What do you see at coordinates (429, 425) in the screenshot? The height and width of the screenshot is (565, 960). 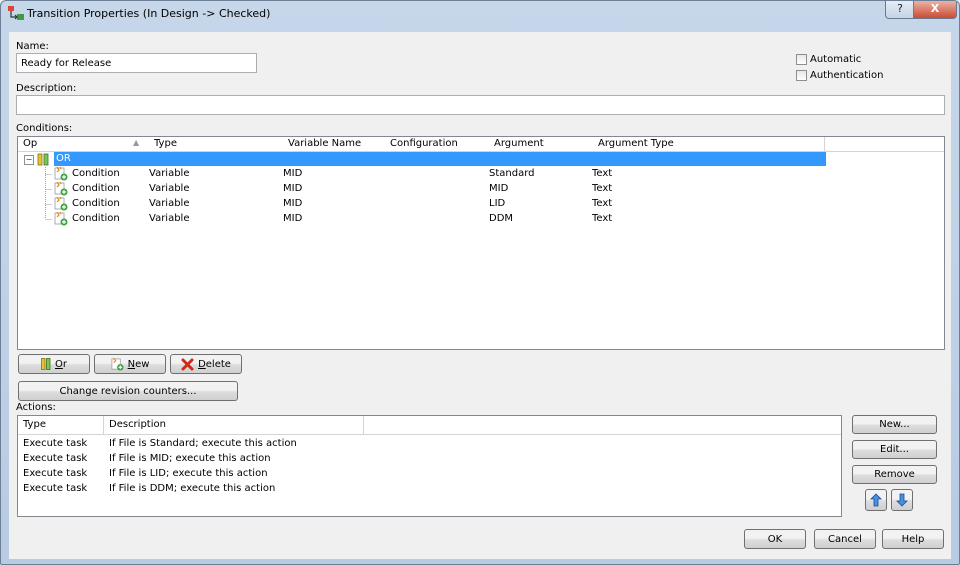 I see `actions-header: Type Description` at bounding box center [429, 425].